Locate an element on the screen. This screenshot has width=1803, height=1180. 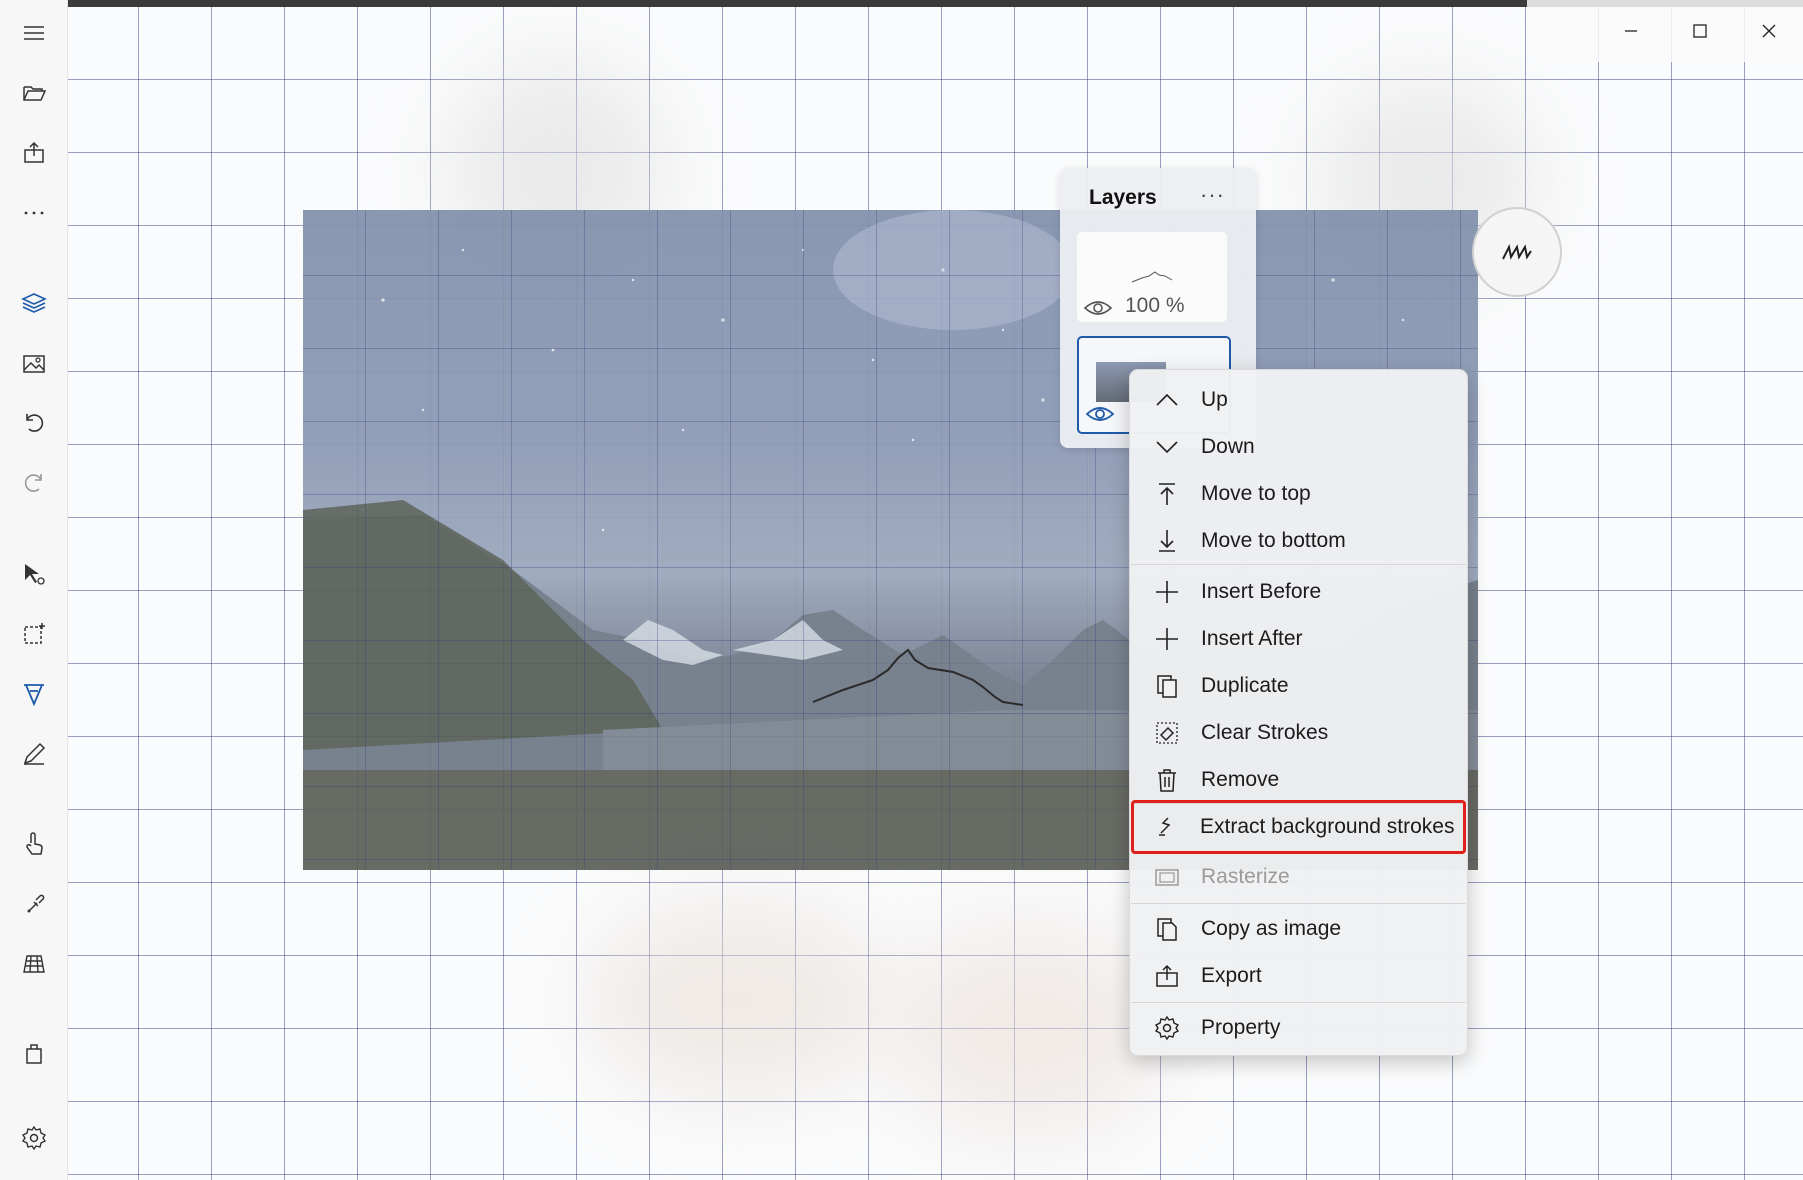
eyedropper-button is located at coordinates (34, 904).